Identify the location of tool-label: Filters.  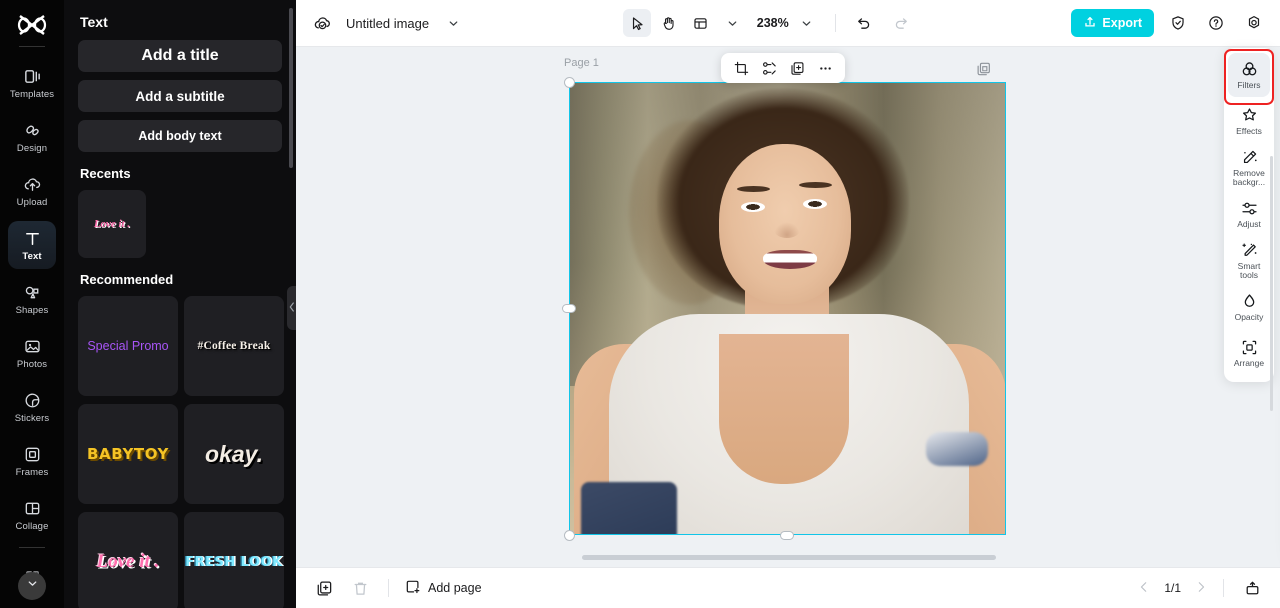
(1249, 85).